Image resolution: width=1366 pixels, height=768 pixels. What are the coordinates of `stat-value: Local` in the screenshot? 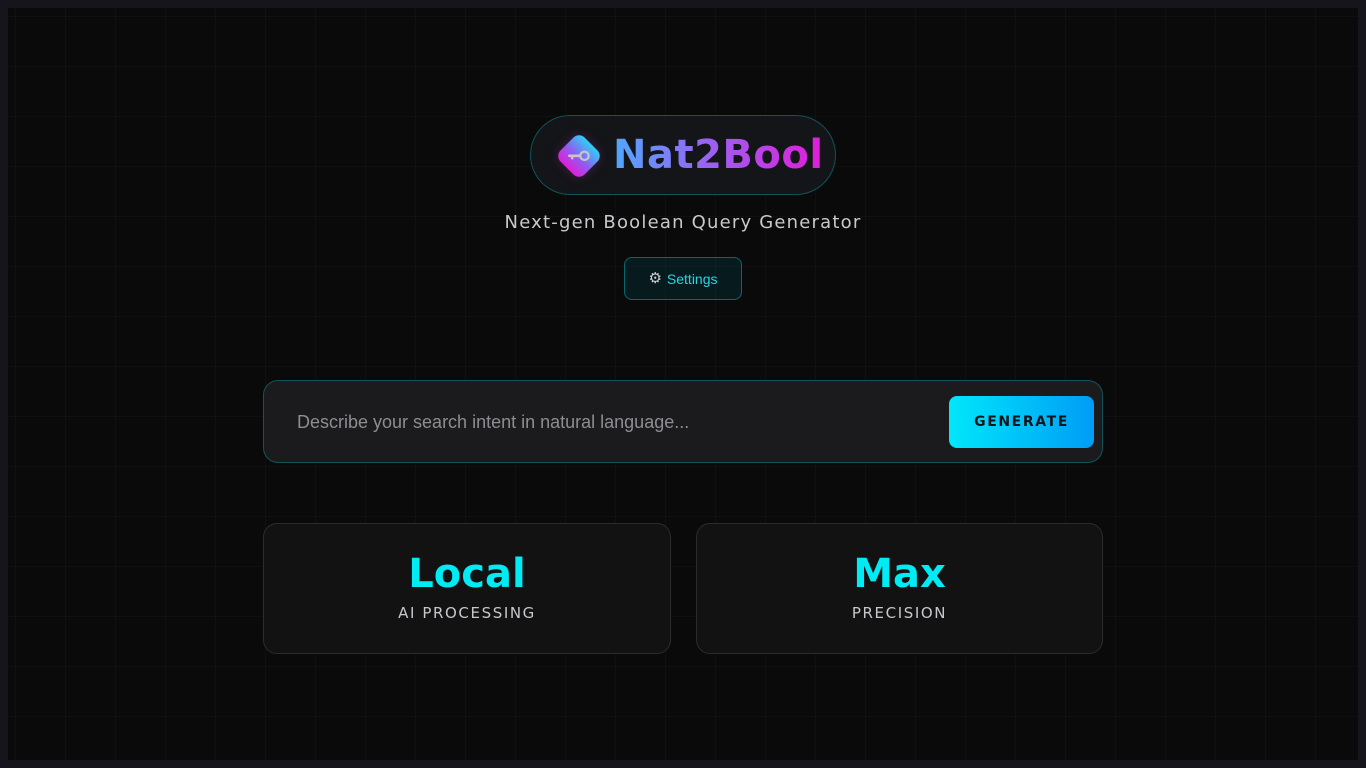 It's located at (467, 574).